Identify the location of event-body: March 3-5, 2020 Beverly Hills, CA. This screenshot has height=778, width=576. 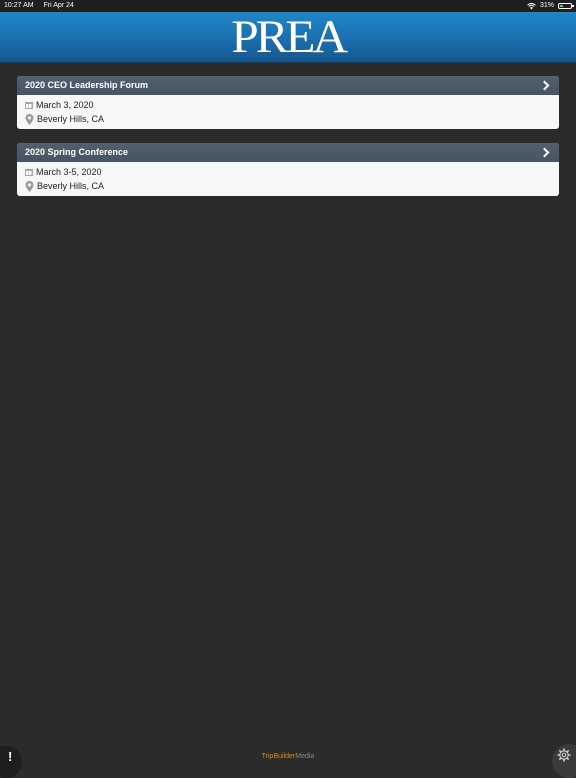
(288, 179).